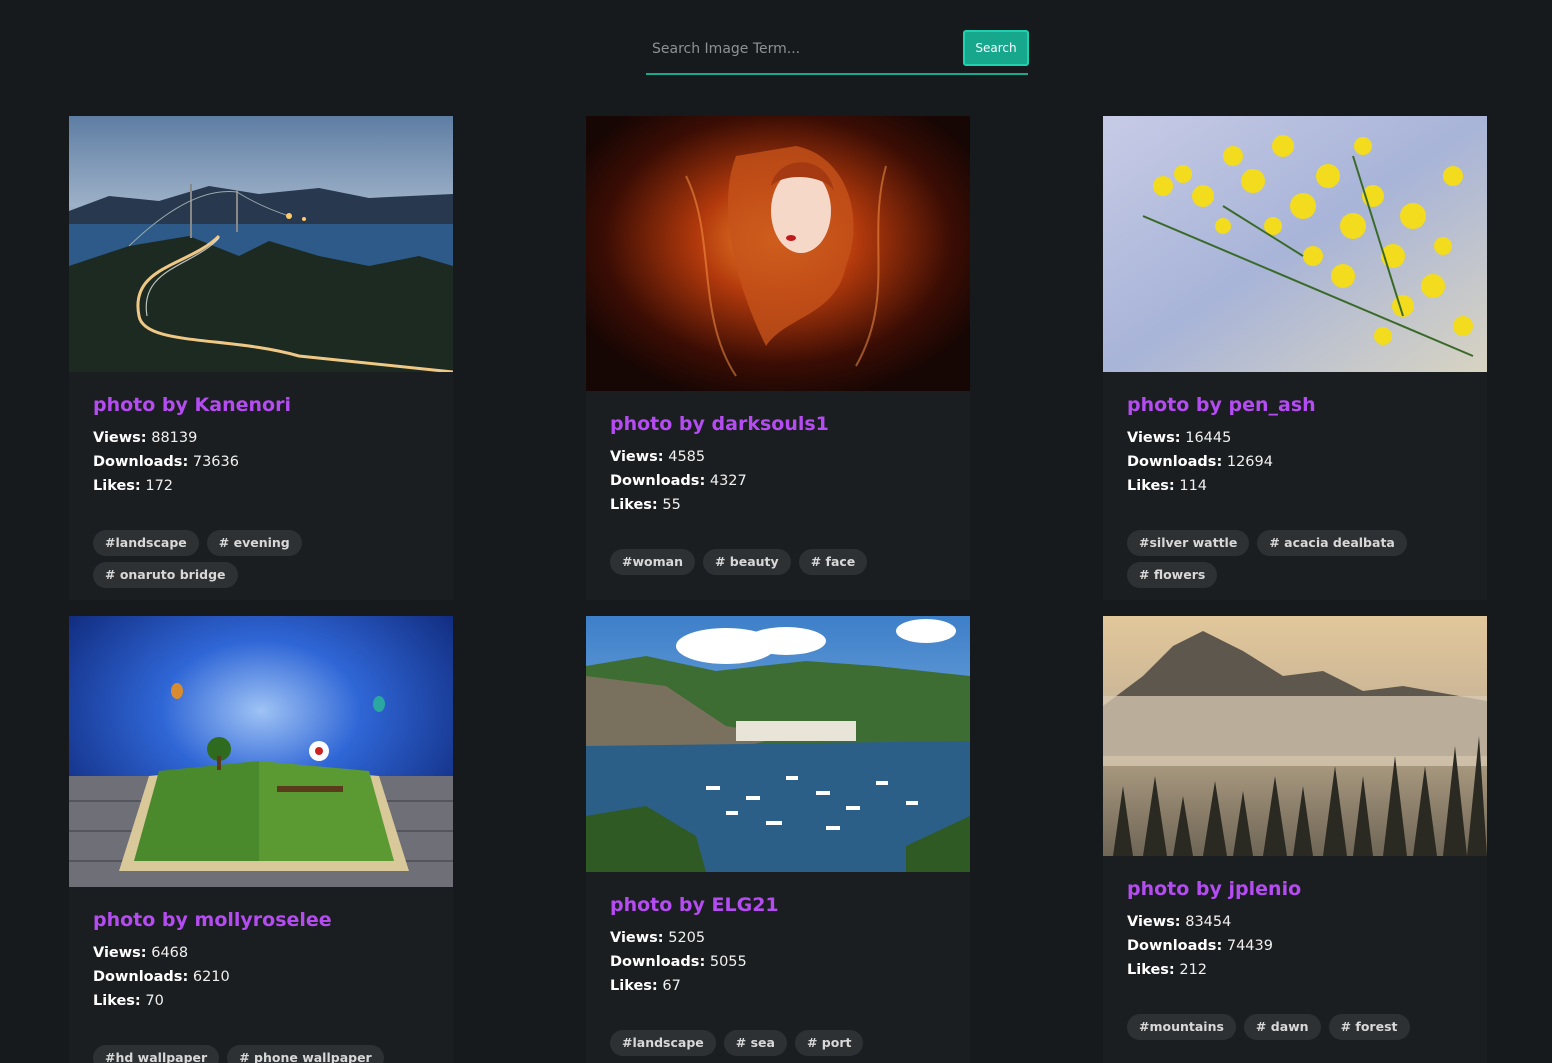  I want to click on views-value: 5205, so click(687, 938).